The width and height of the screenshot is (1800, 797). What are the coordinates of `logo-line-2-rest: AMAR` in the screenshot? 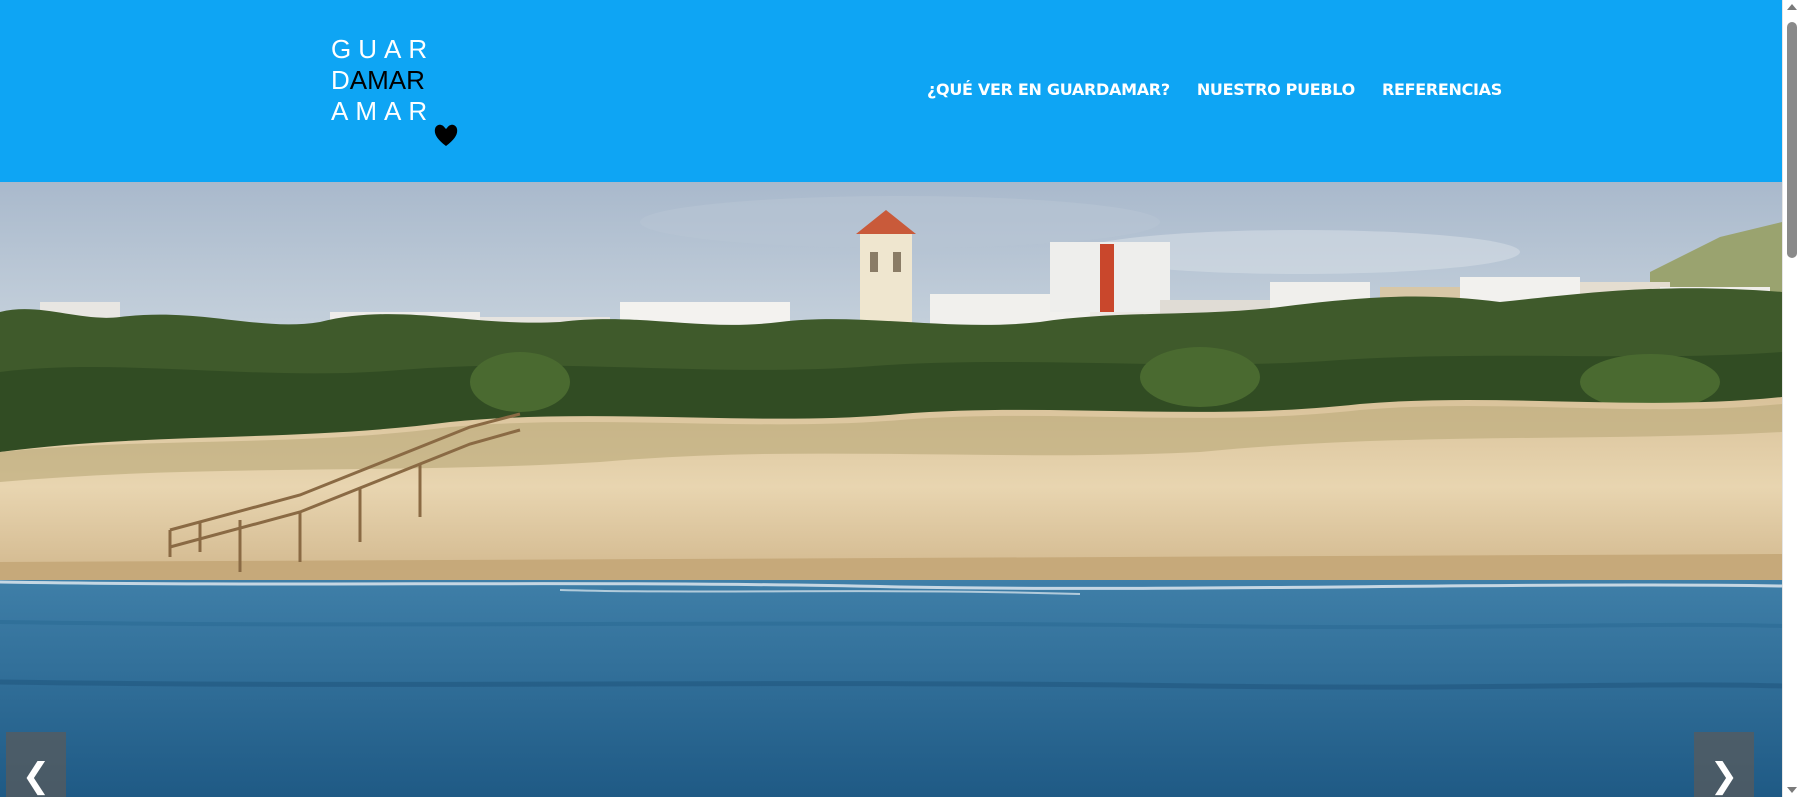 It's located at (387, 80).